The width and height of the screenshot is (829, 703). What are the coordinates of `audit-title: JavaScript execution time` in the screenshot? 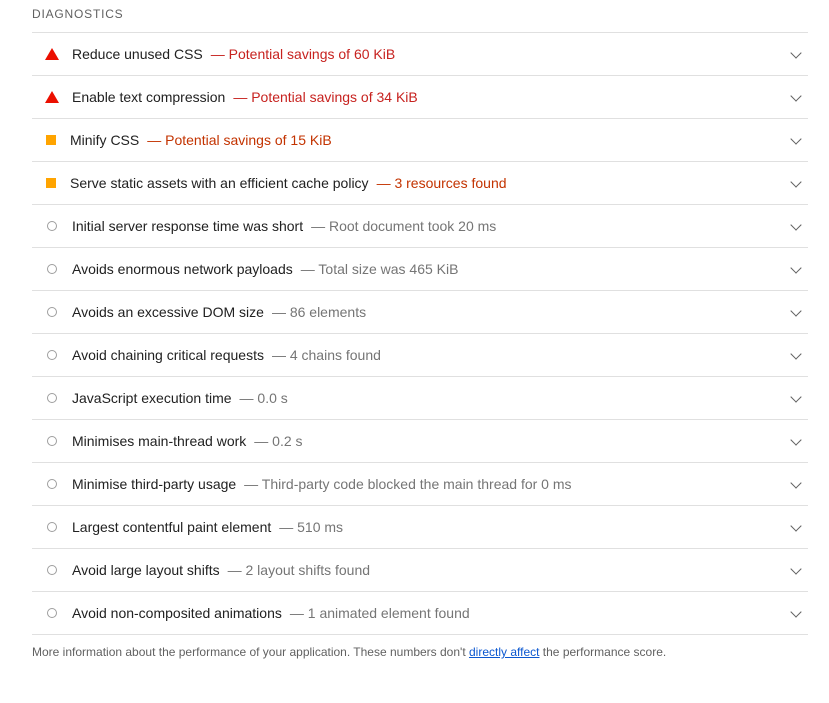 It's located at (152, 398).